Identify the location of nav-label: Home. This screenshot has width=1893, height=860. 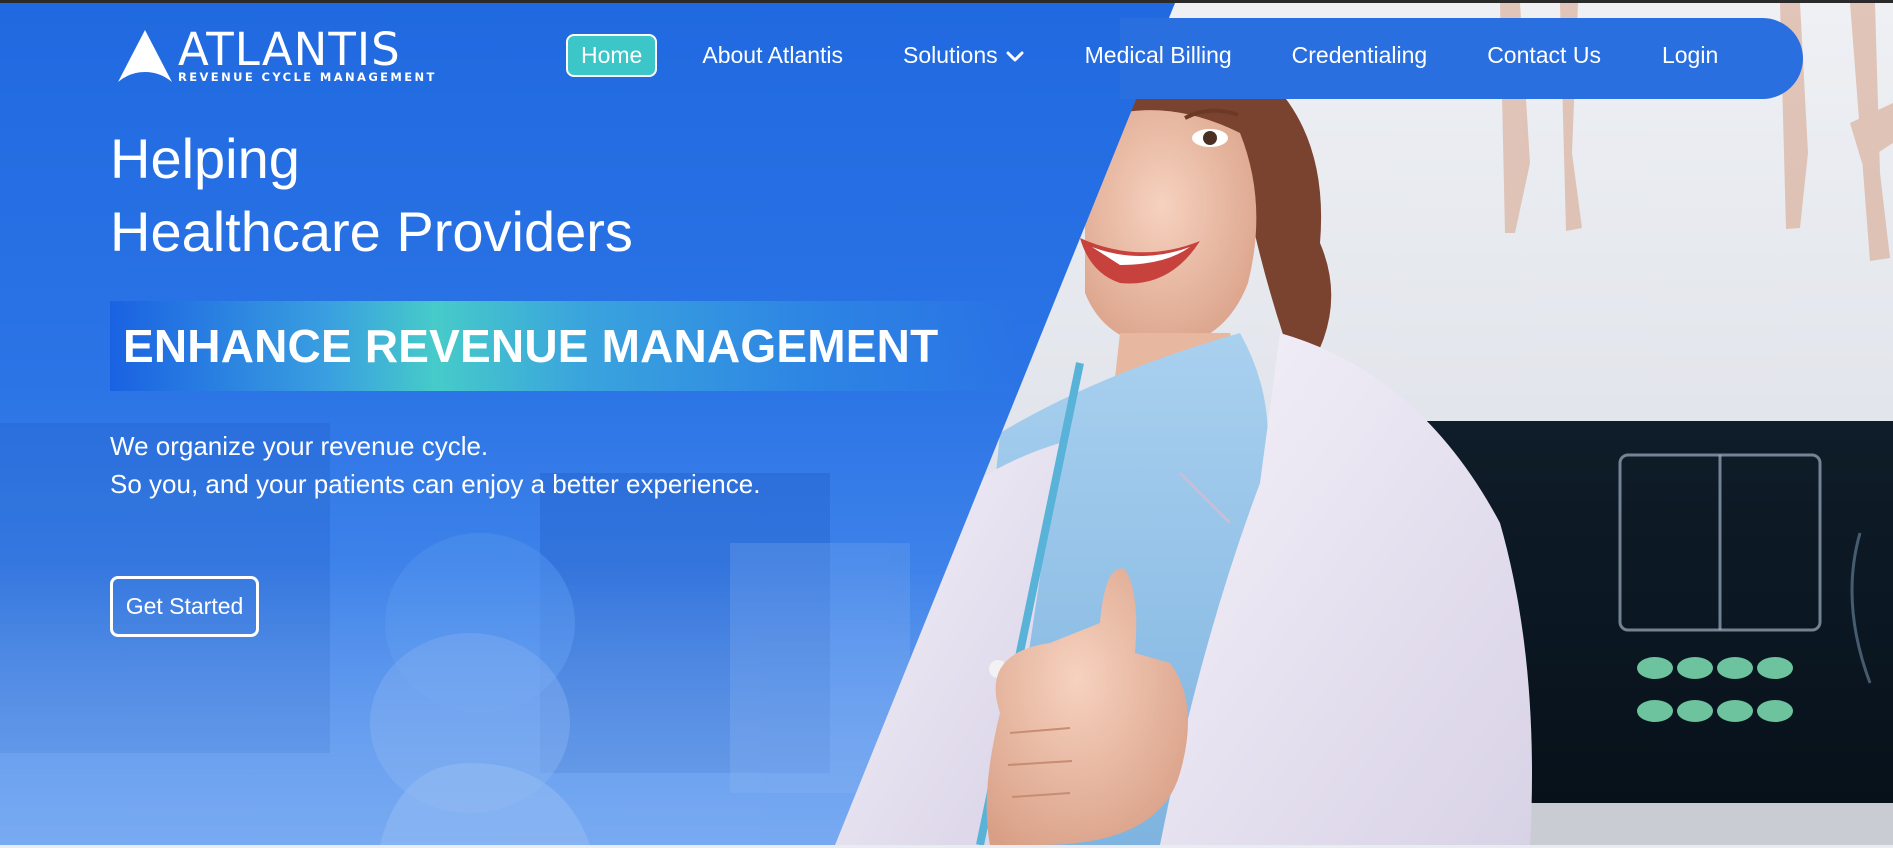
(612, 54).